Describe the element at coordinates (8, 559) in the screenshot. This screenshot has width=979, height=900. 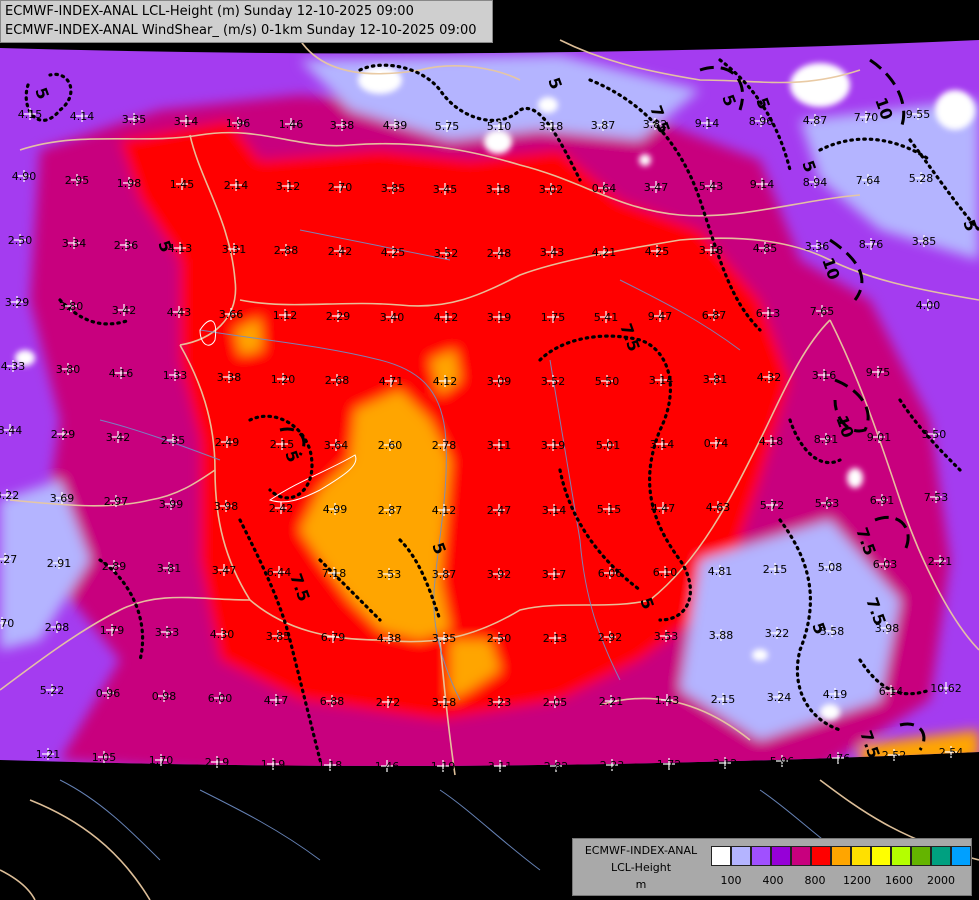
I see `station-marker: 3.27` at that location.